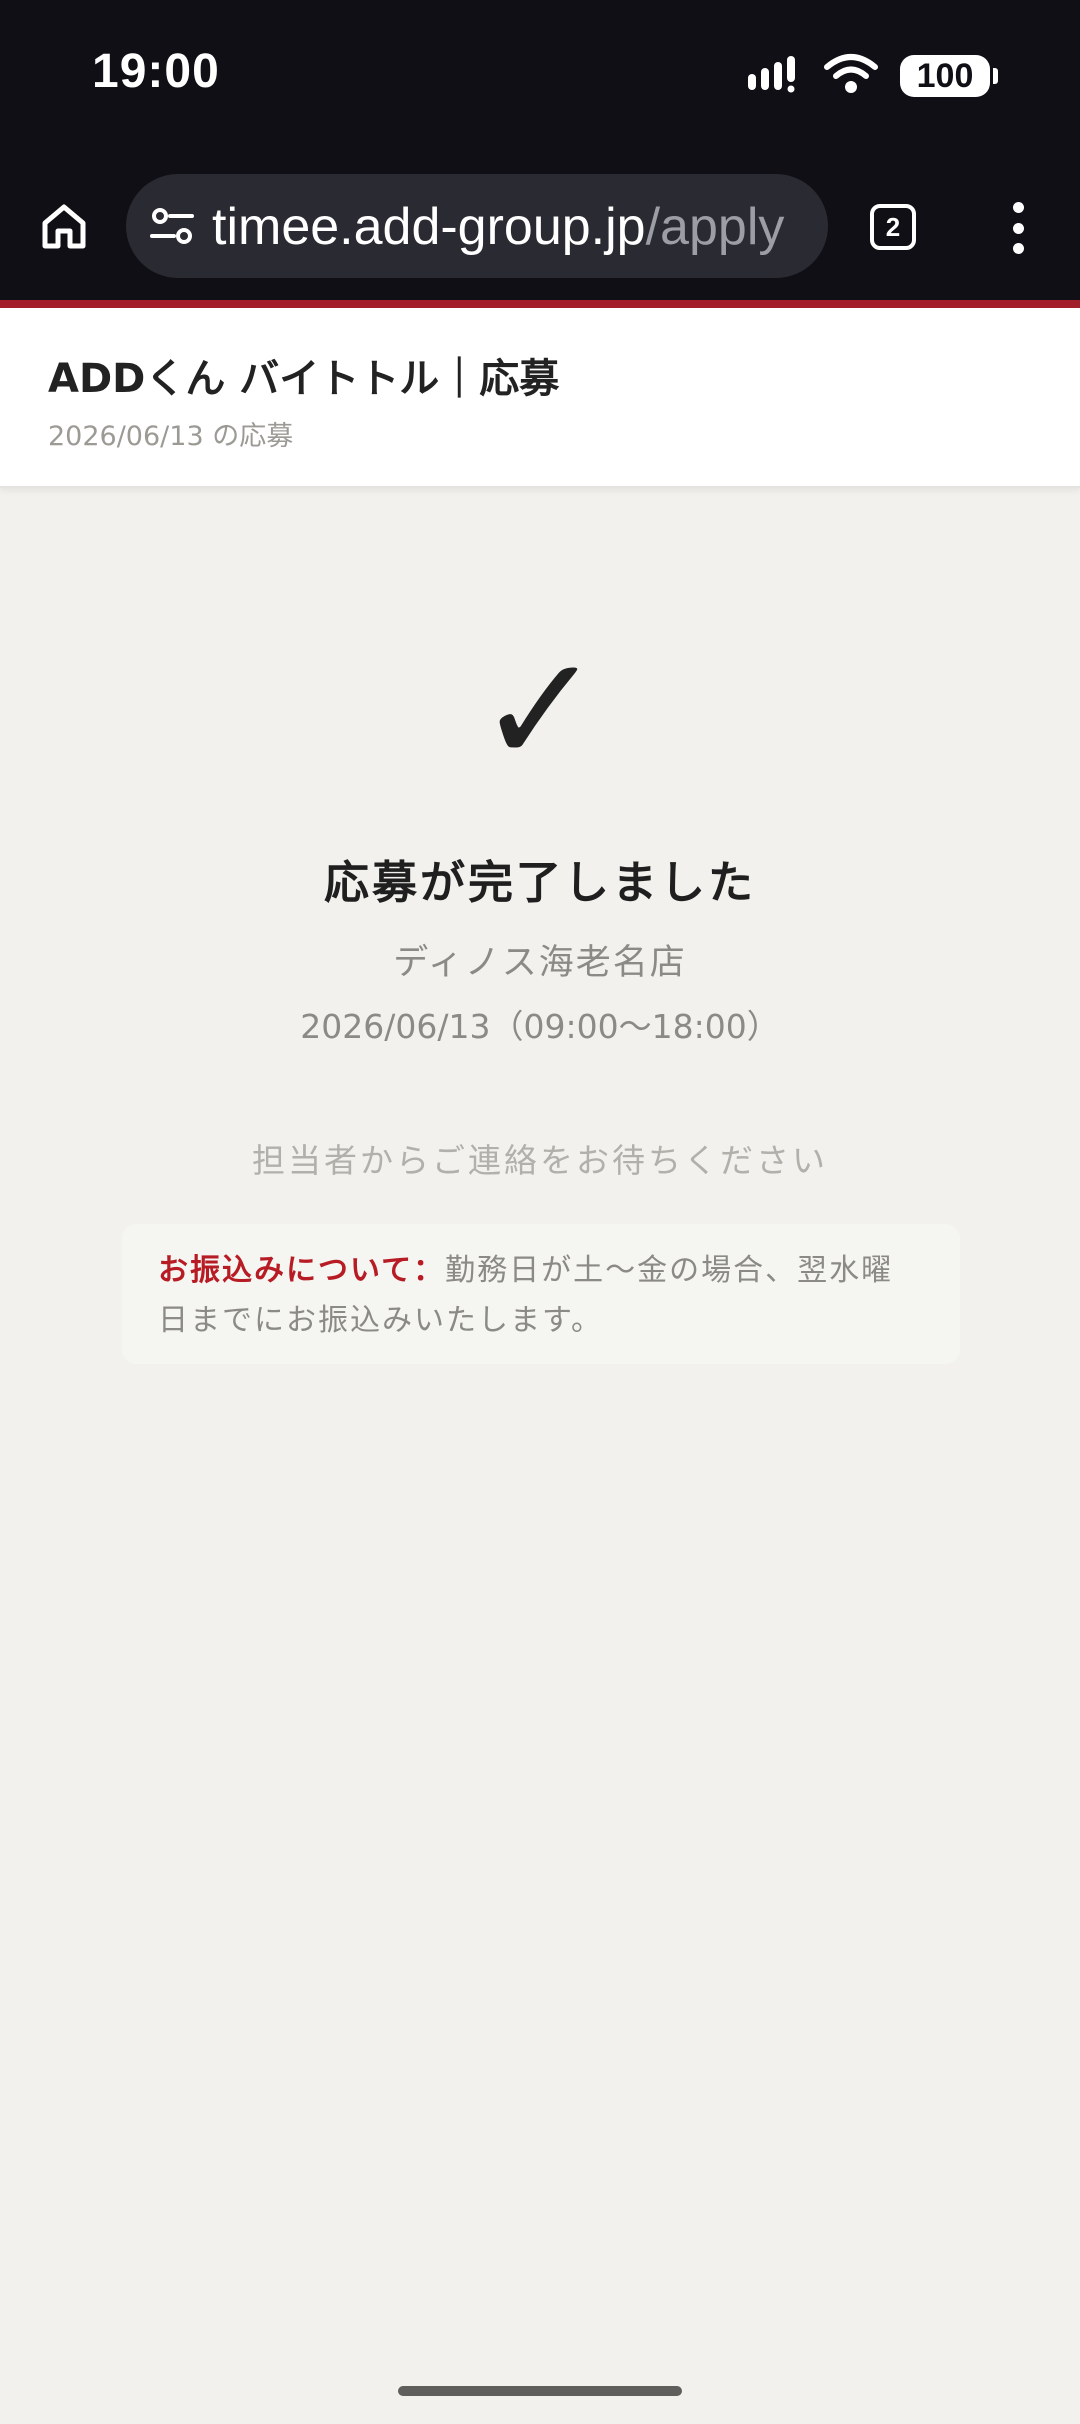 The width and height of the screenshot is (1080, 2424). Describe the element at coordinates (302, 1270) in the screenshot. I see `notice-label: お振込みについて：` at that location.